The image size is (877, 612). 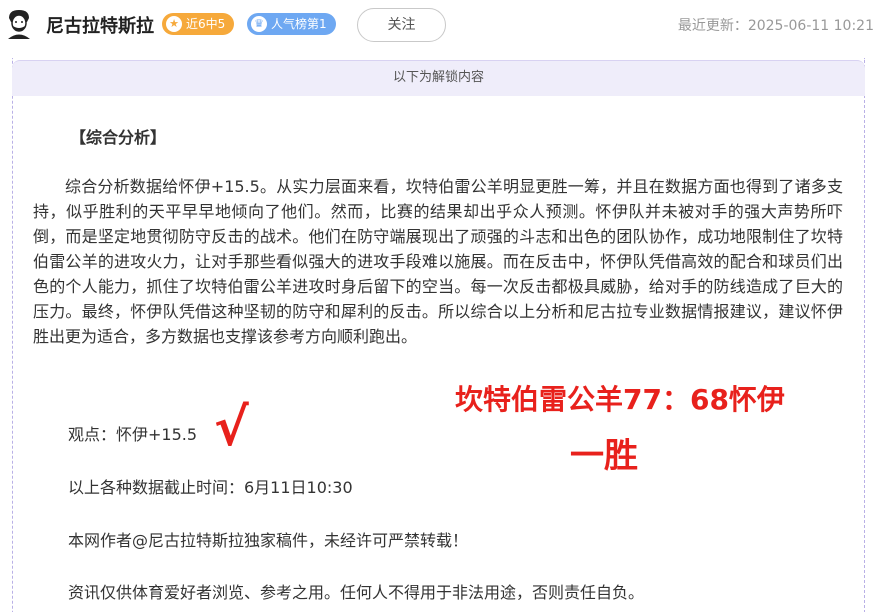 I want to click on recent-record-badge: ★ 近6中5, so click(x=198, y=24).